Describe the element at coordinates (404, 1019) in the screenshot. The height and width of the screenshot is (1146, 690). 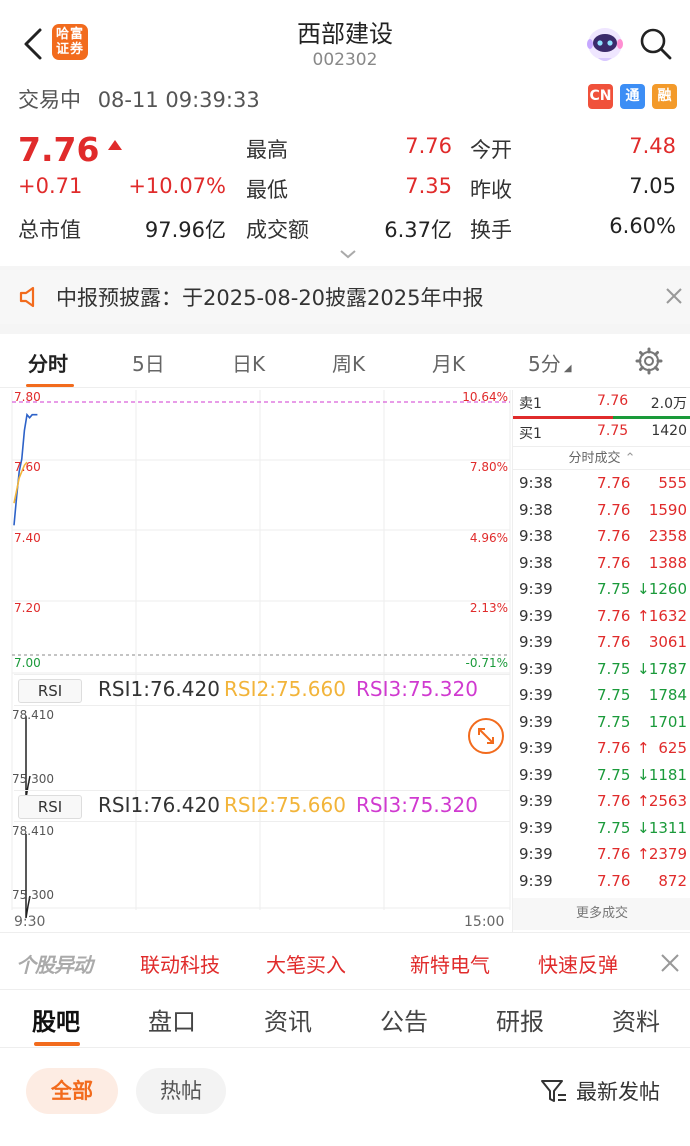
I see `tab-announcements: 公告` at that location.